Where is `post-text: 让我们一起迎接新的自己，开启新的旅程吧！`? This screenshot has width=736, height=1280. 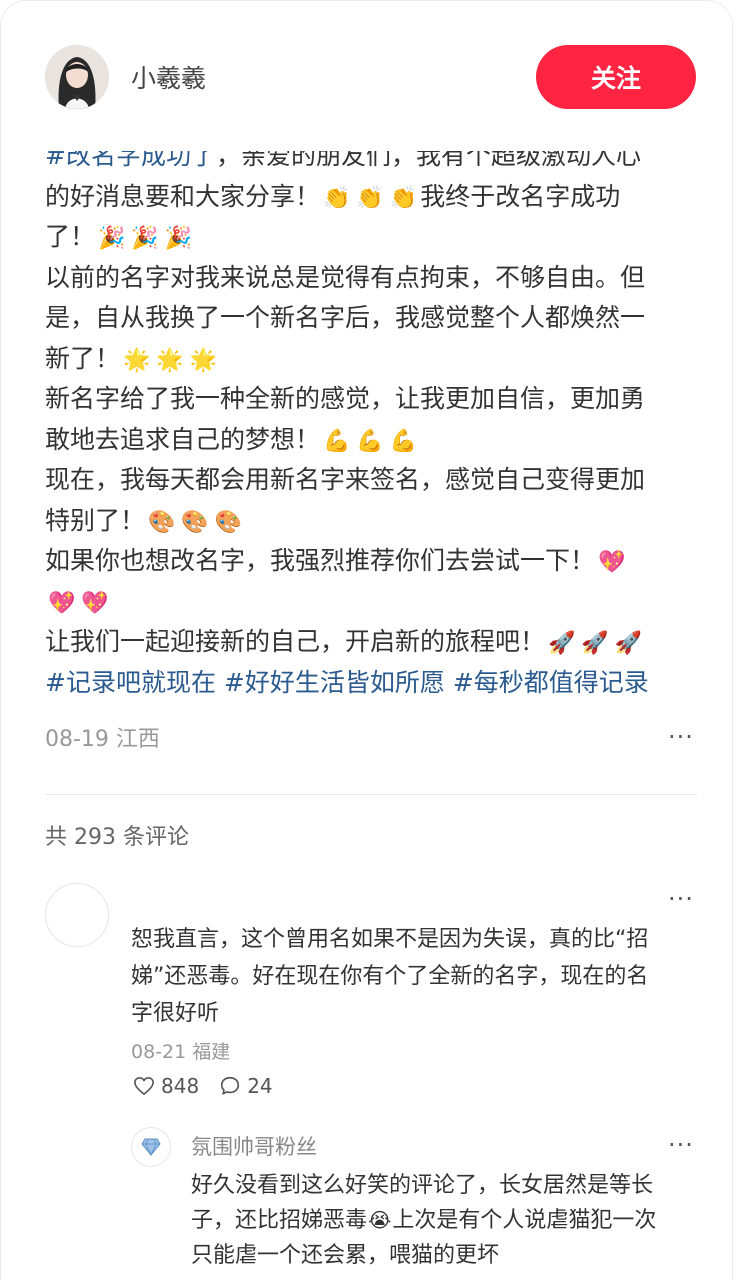
post-text: 让我们一起迎接新的自己，开启新的旅程吧！ is located at coordinates (295, 641).